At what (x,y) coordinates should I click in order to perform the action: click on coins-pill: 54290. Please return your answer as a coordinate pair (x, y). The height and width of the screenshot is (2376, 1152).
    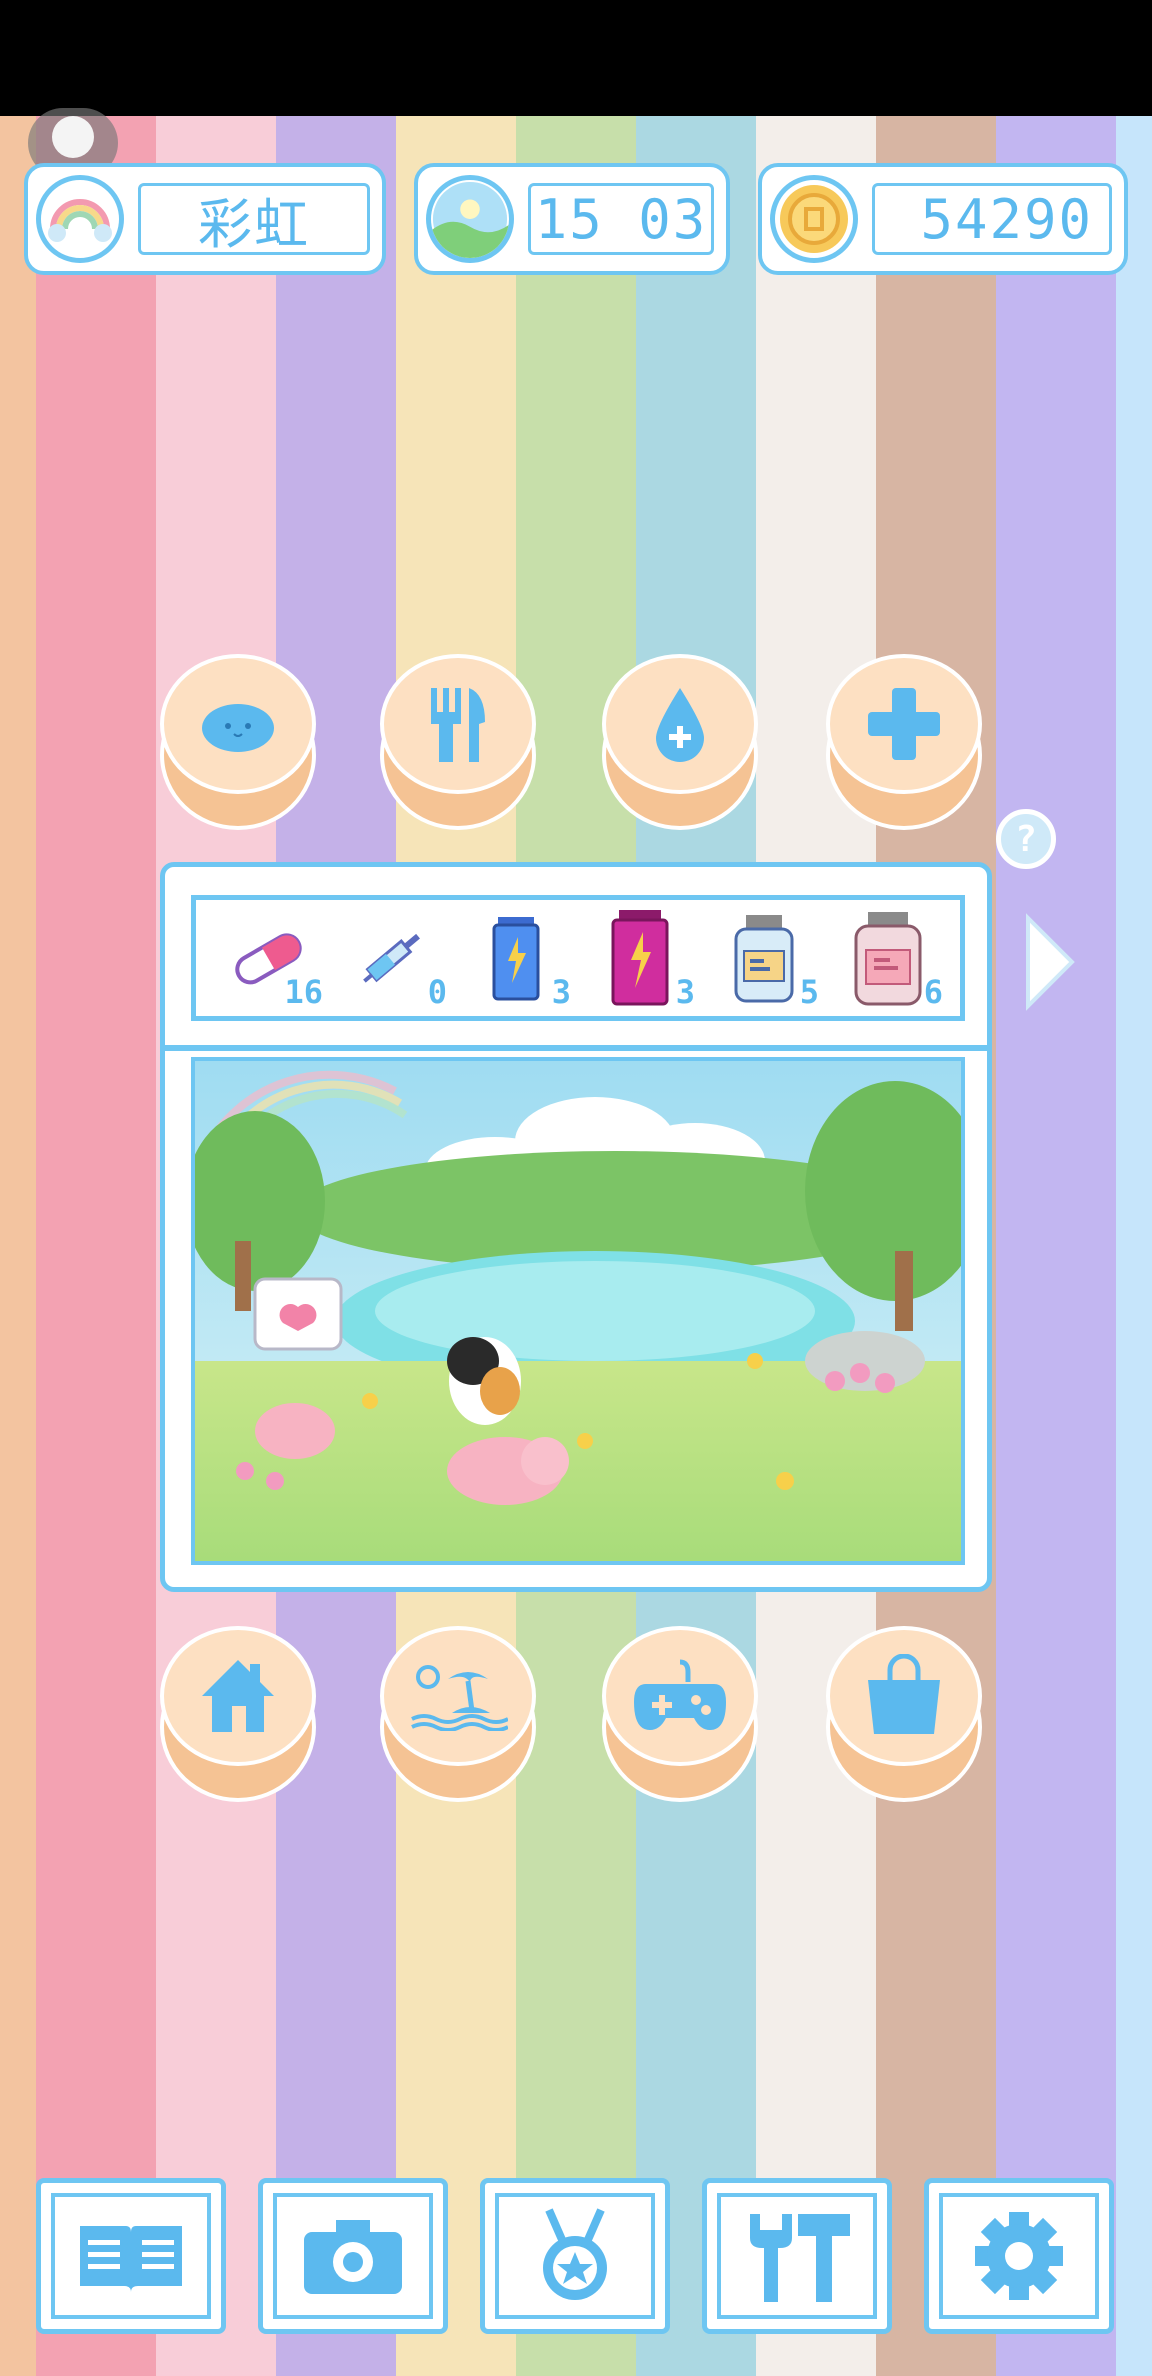
    Looking at the image, I should click on (943, 219).